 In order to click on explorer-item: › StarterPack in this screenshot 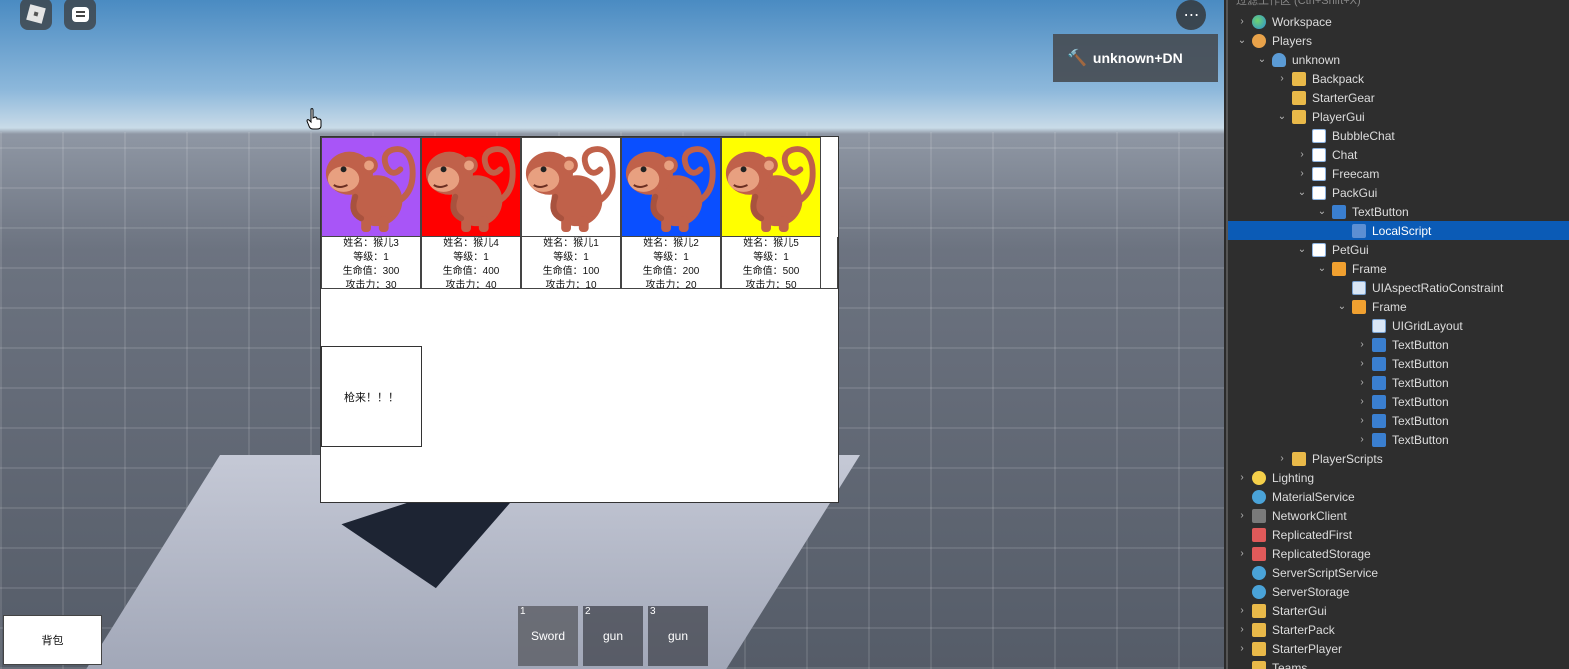, I will do `click(1398, 629)`.